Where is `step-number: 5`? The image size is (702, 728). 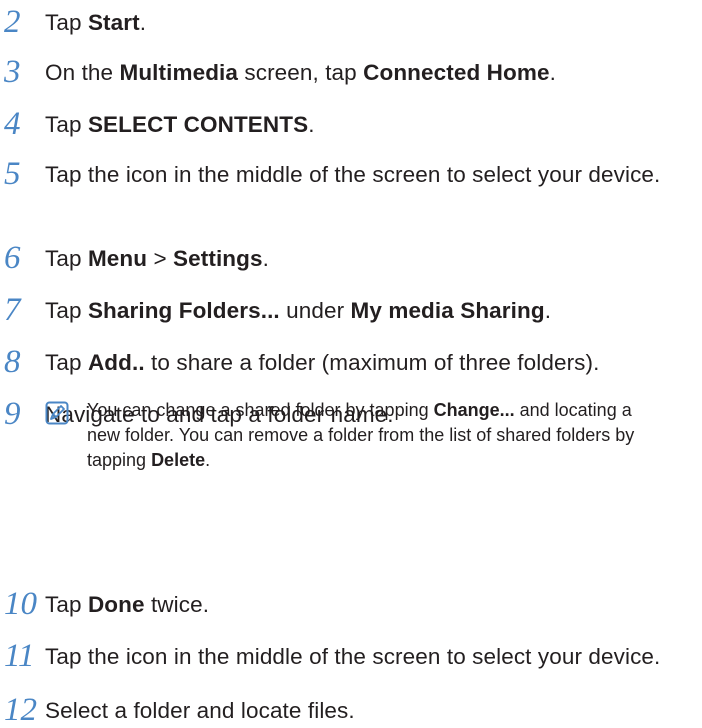 step-number: 5 is located at coordinates (12, 174).